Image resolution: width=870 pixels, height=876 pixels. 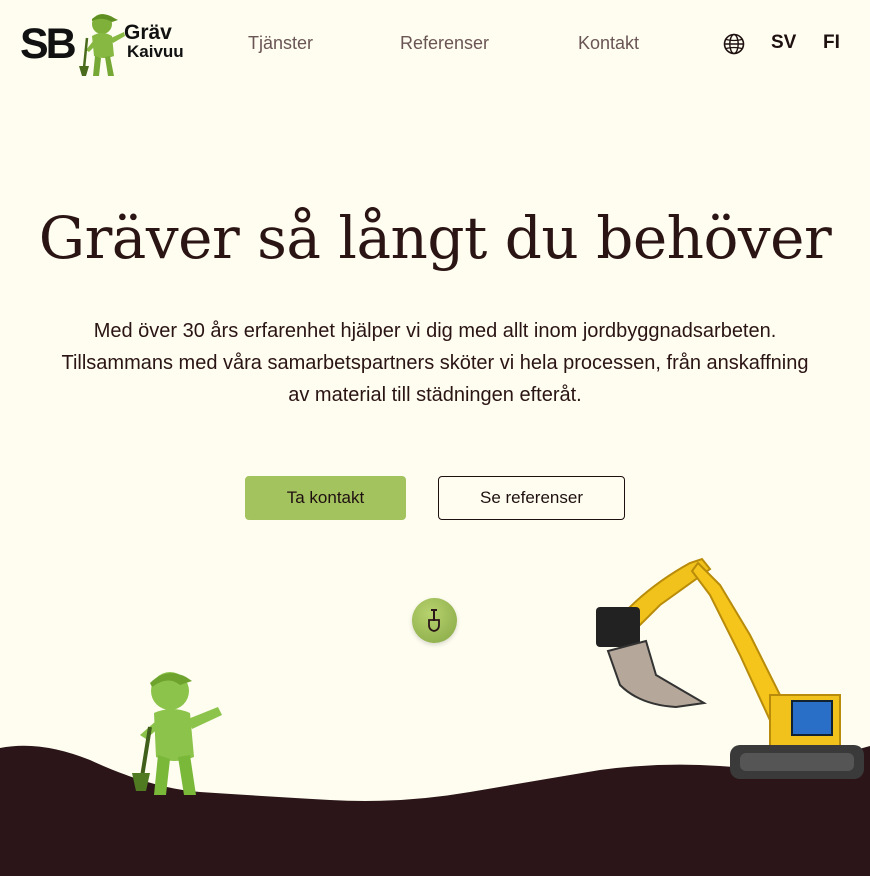 I want to click on nav-link-kontakt: Kontakt, so click(x=608, y=43).